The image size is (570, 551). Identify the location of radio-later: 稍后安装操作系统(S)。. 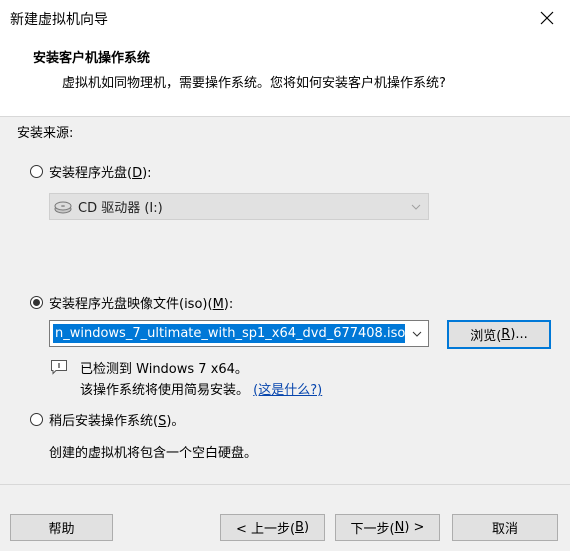
(107, 419).